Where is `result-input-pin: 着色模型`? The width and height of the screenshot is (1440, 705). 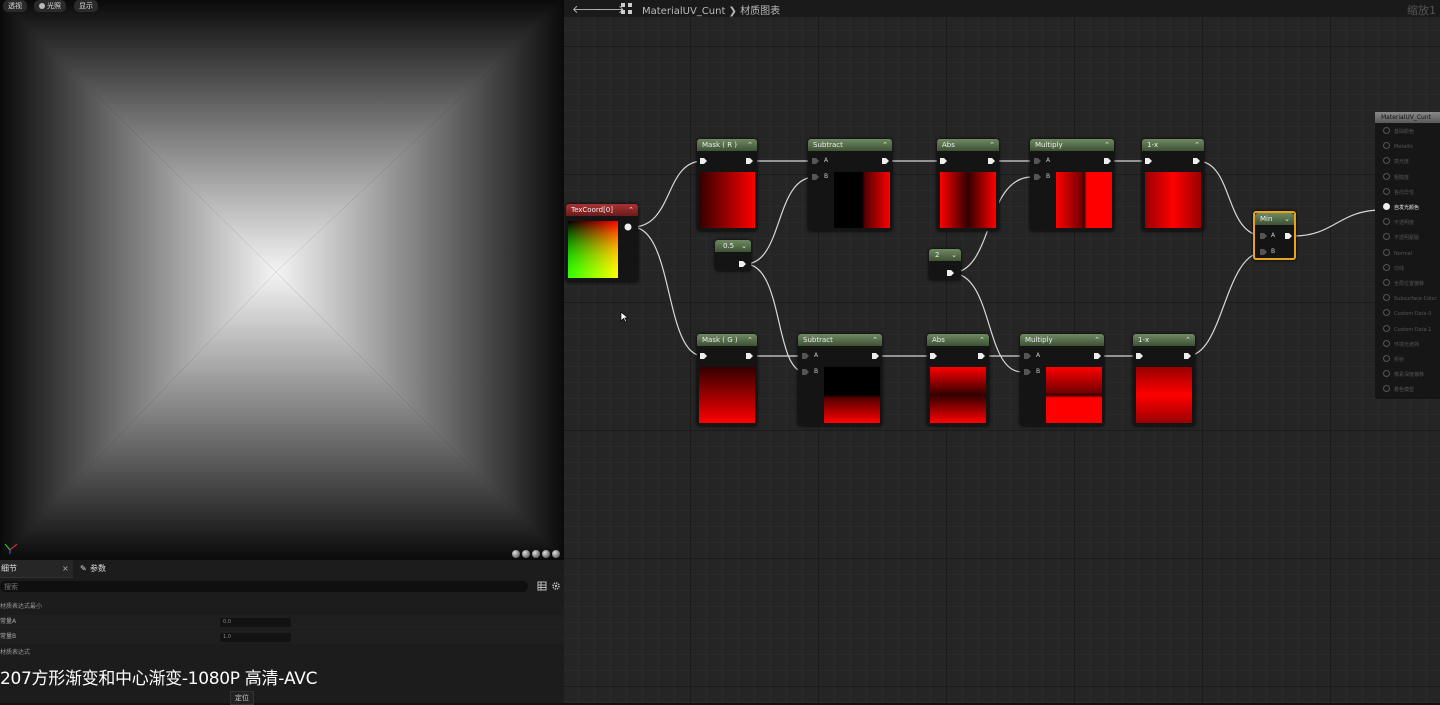
result-input-pin: 着色模型 is located at coordinates (1411, 390).